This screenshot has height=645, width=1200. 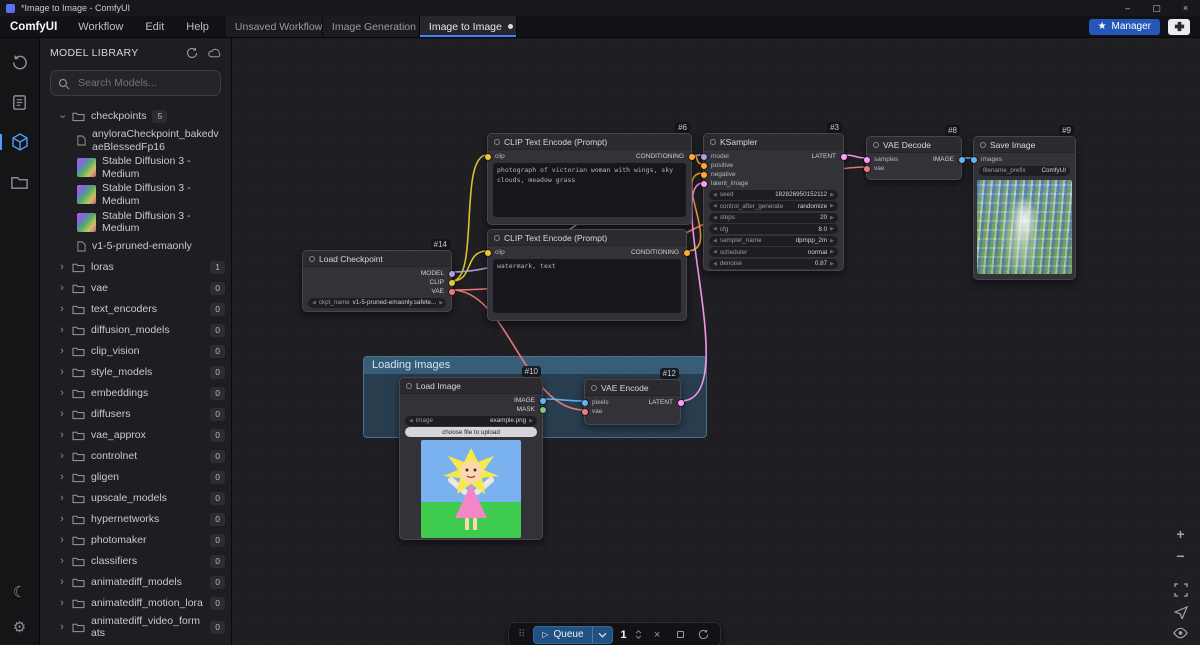 What do you see at coordinates (773, 252) in the screenshot?
I see `node-widget: ◀ scheduler normal ▶` at bounding box center [773, 252].